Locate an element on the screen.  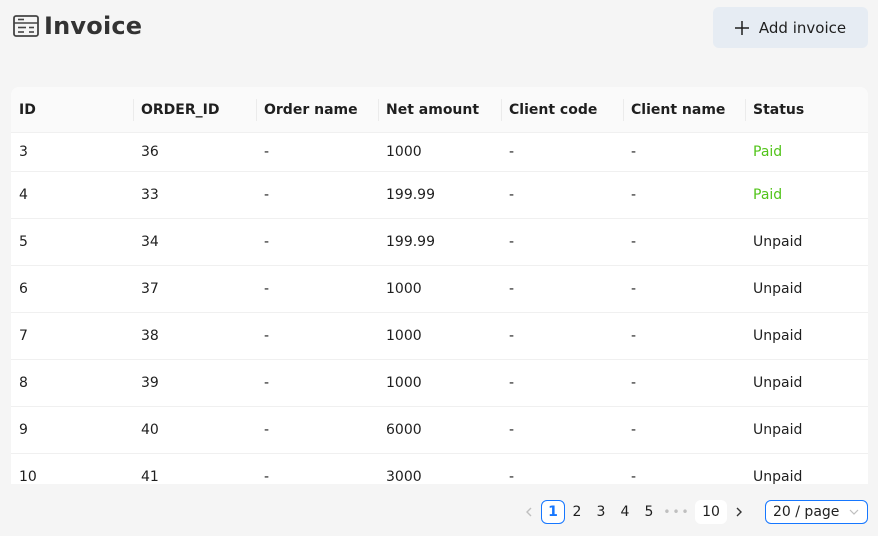
table-row: 5 34 - 199.99 - - Unpaid is located at coordinates (439, 242).